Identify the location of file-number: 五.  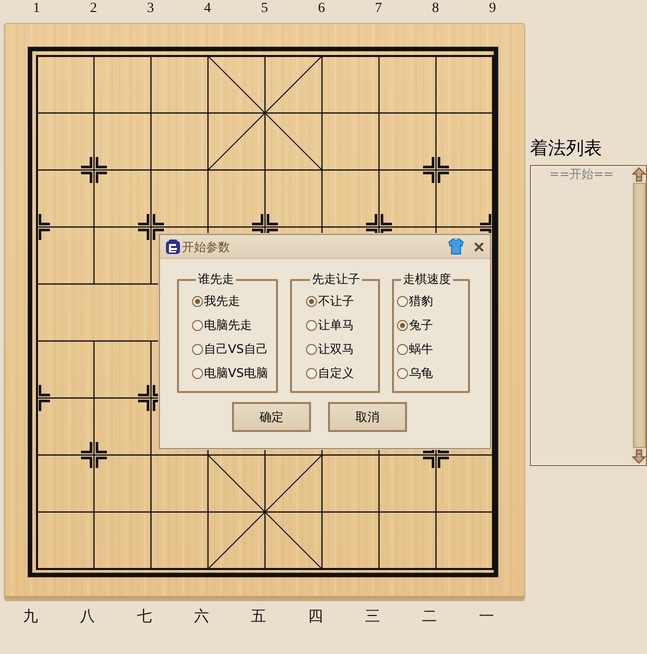
(258, 616).